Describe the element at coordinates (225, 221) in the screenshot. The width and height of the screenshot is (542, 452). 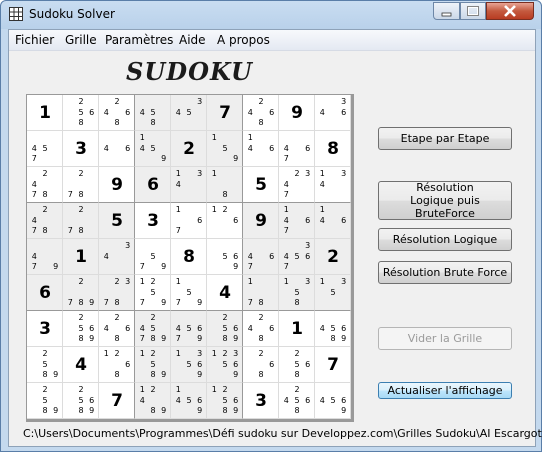
I see `grid-cell: 126` at that location.